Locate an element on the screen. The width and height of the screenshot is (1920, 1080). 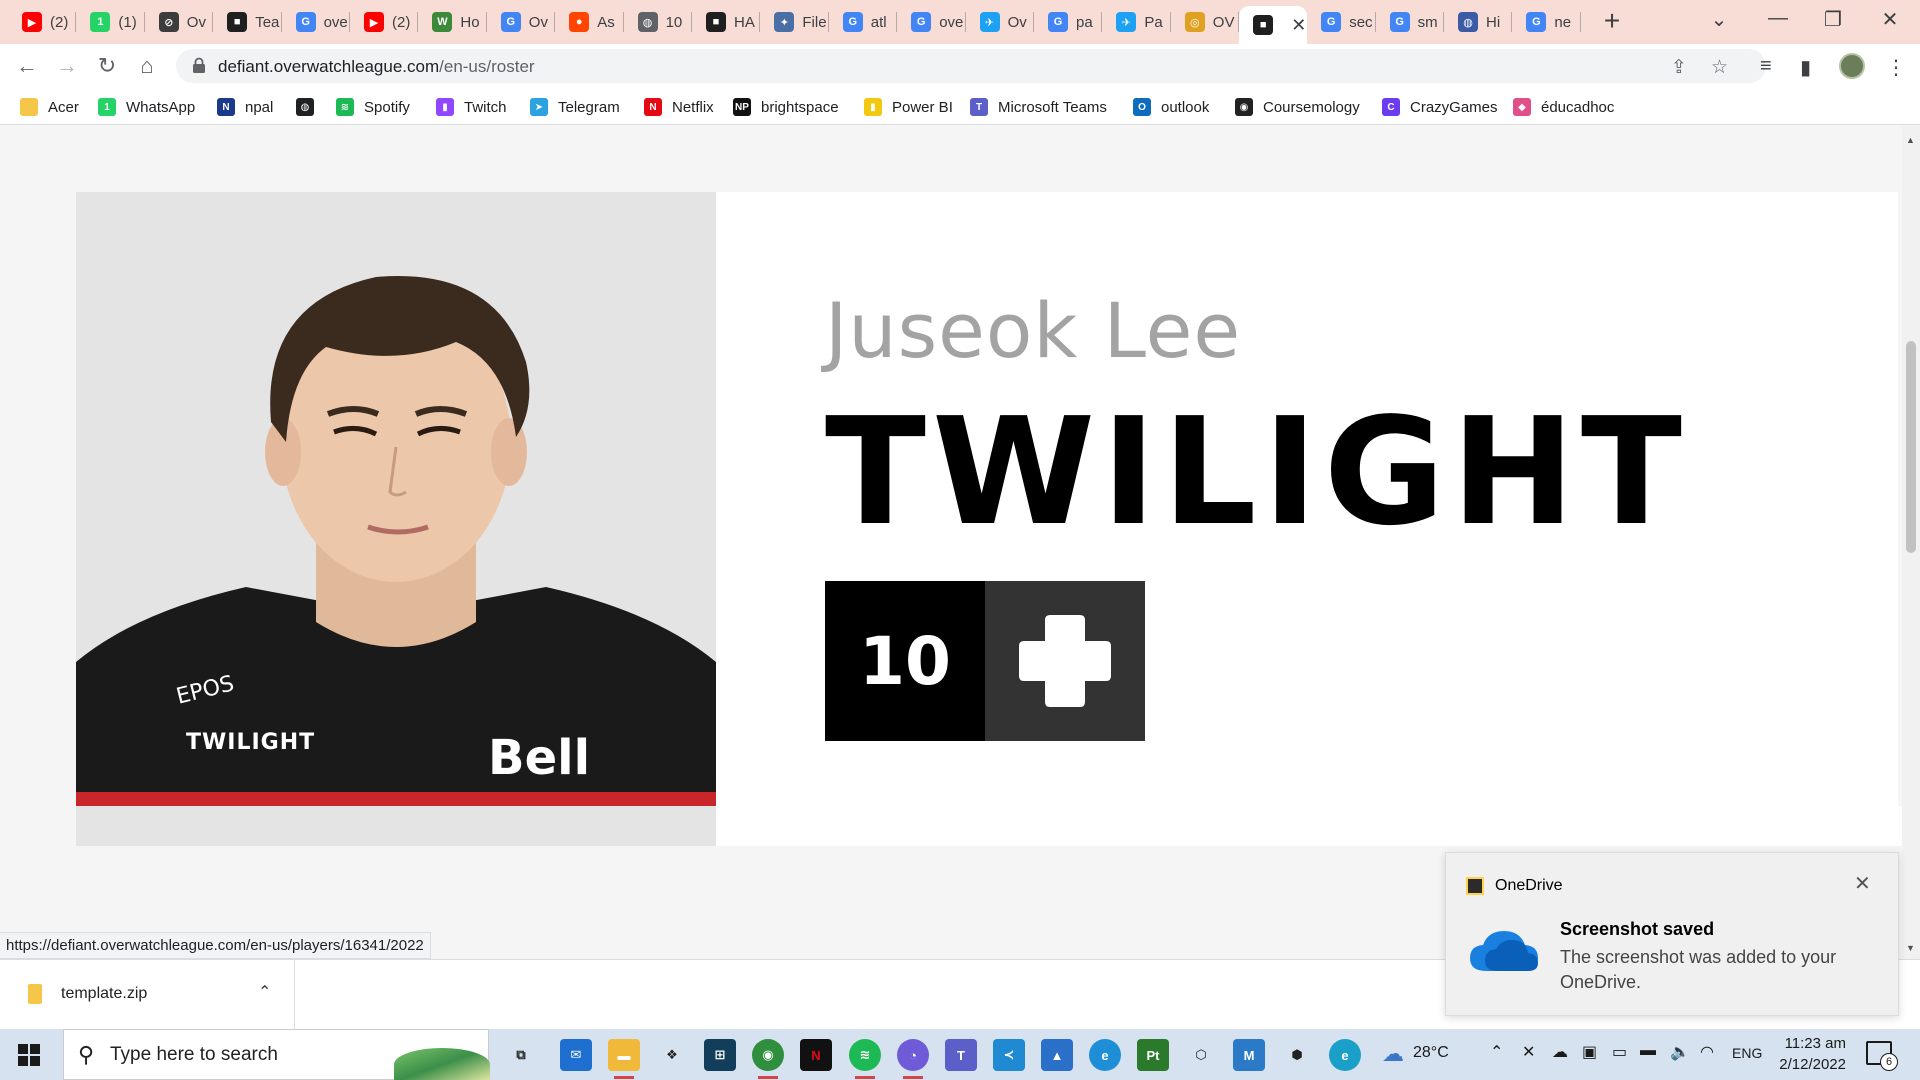
wifi-icon: ◠ is located at coordinates (1707, 1052).